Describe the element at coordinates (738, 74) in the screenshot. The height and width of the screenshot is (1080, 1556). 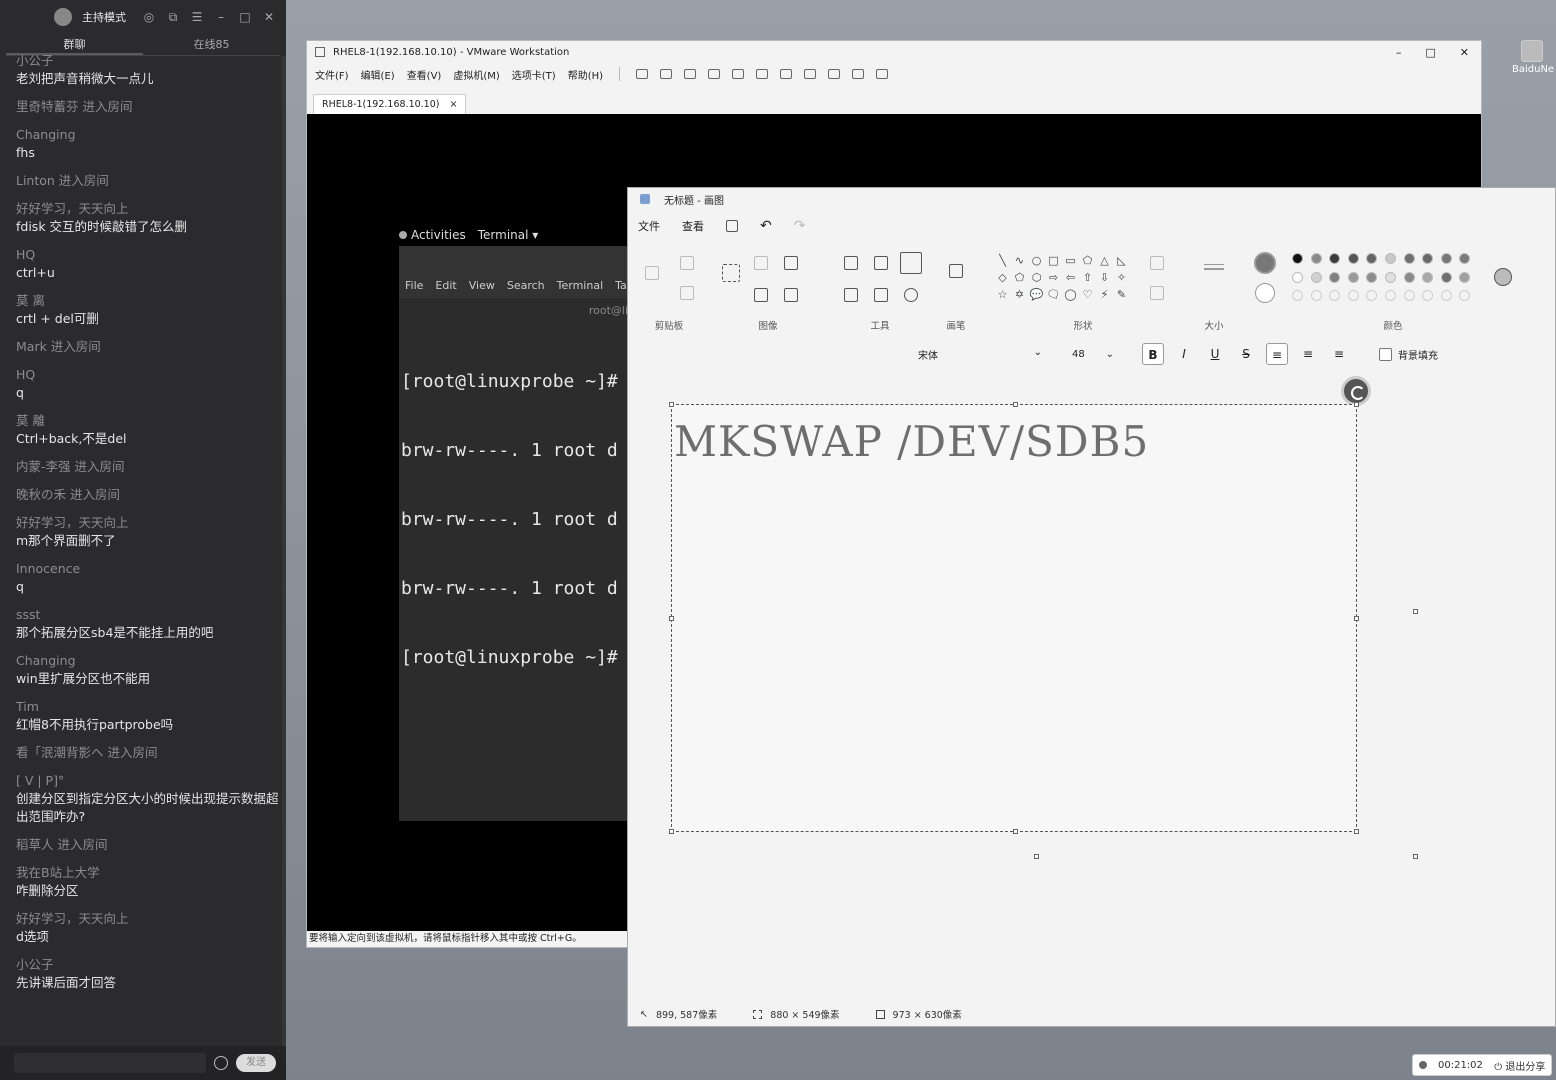
I see `snapshot-manager-icon` at that location.